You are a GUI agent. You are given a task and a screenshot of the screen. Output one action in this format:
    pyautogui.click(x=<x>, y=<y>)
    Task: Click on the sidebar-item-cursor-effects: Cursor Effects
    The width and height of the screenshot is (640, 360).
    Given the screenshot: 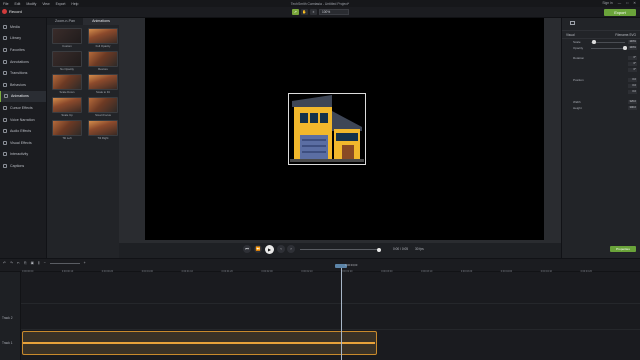 What is the action you would take?
    pyautogui.click(x=23, y=108)
    